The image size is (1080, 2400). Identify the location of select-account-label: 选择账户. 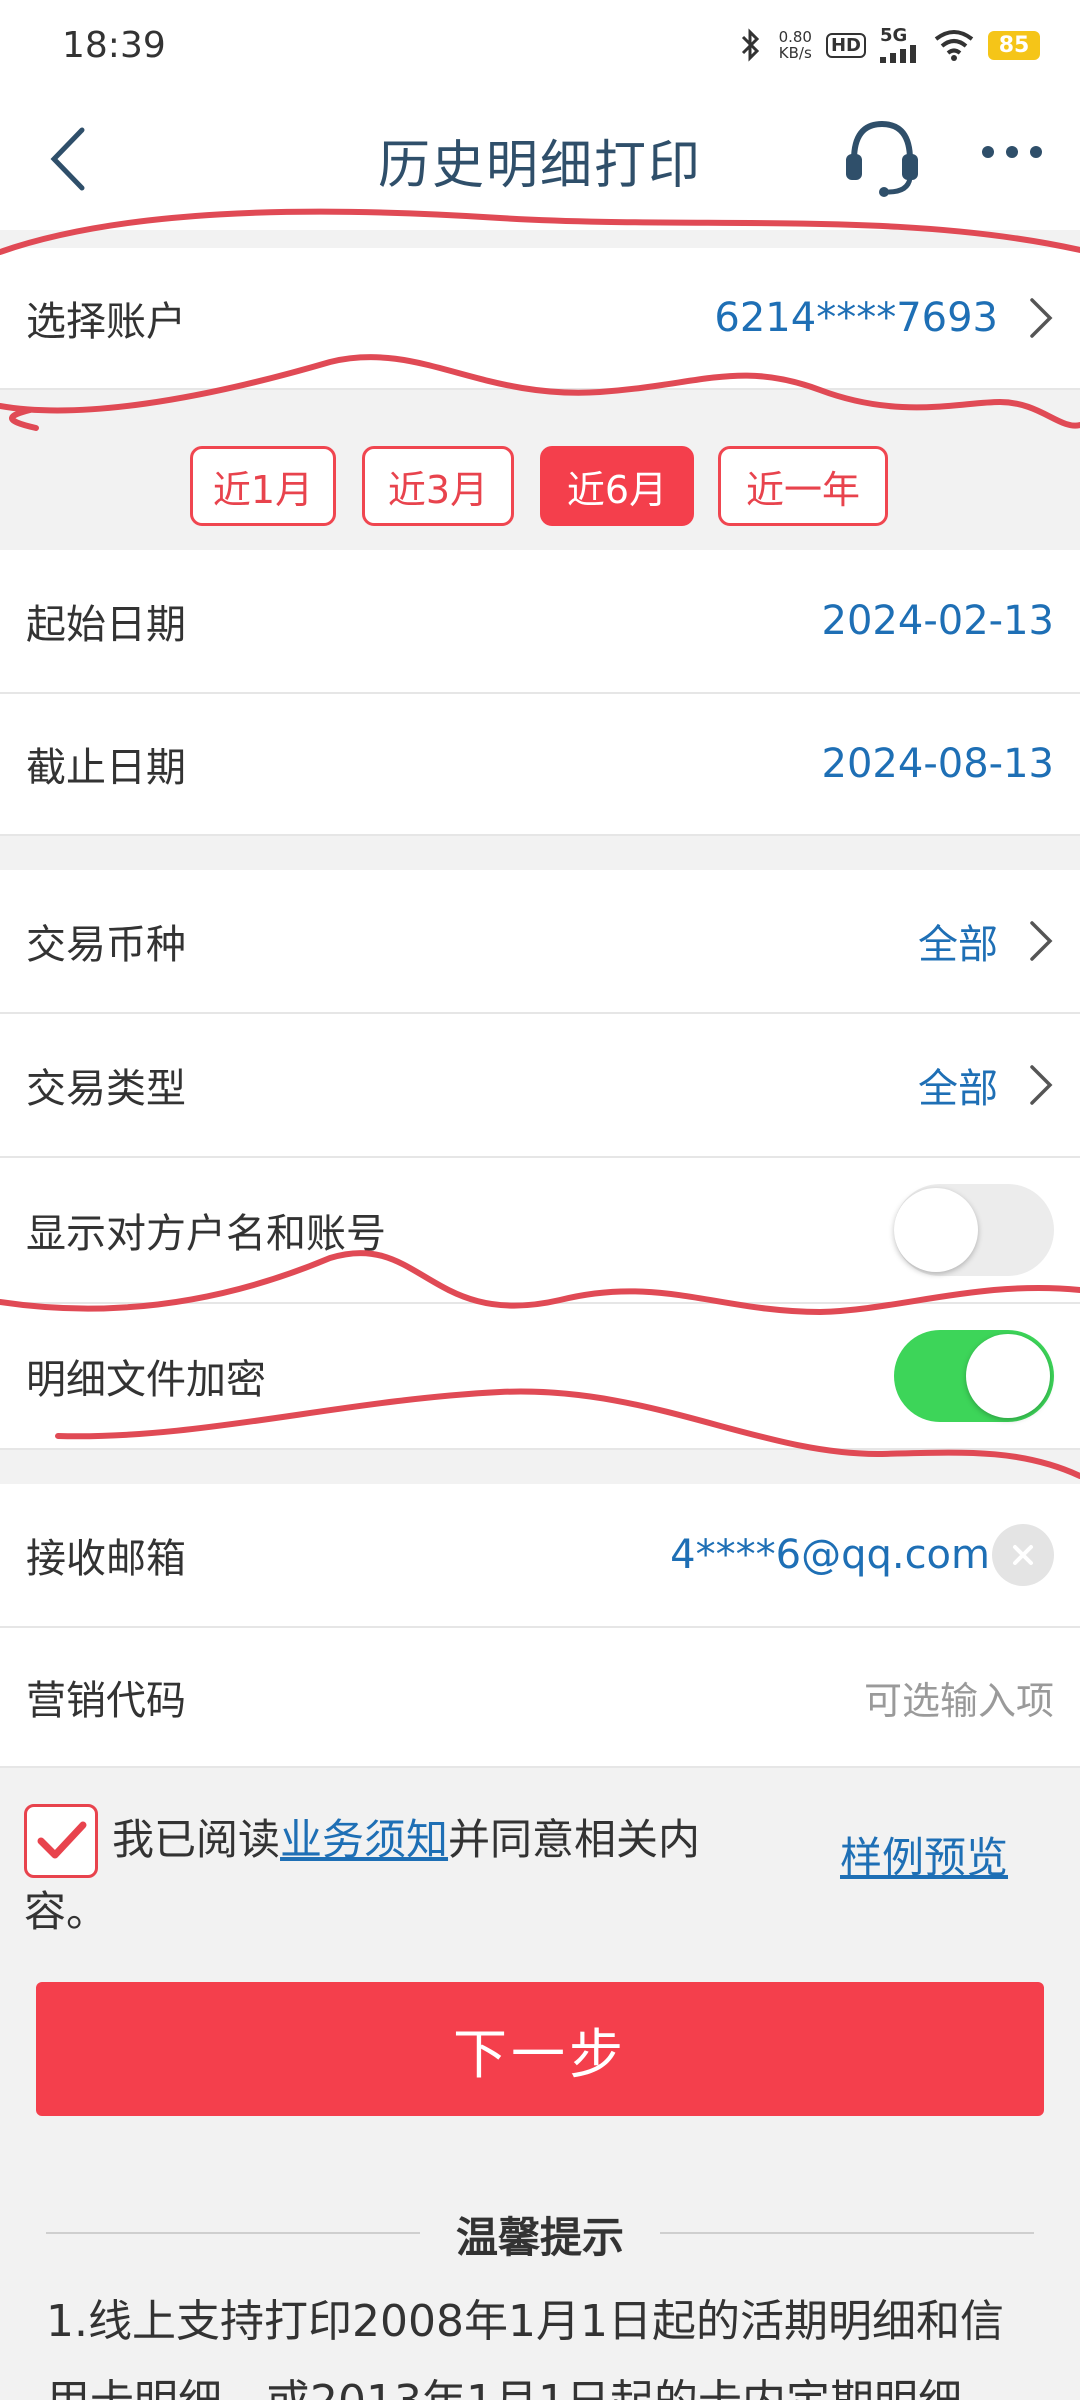
(106, 322).